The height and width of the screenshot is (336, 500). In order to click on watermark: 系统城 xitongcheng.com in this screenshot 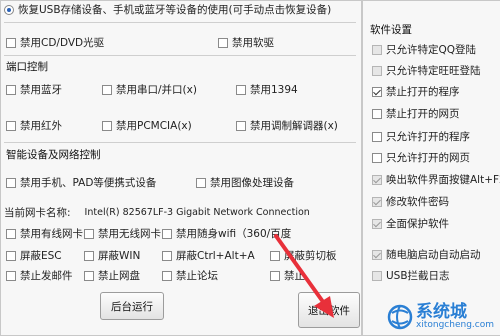, I will do `click(440, 317)`.